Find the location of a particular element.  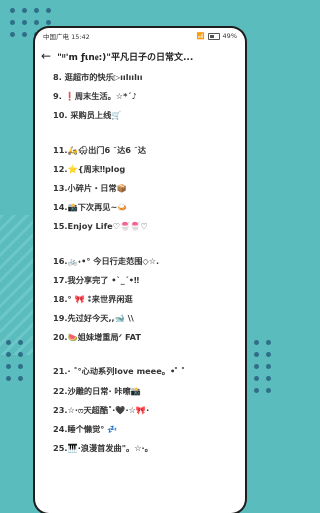

status-bar: 中国广电 15:42 📶 49% is located at coordinates (140, 36).